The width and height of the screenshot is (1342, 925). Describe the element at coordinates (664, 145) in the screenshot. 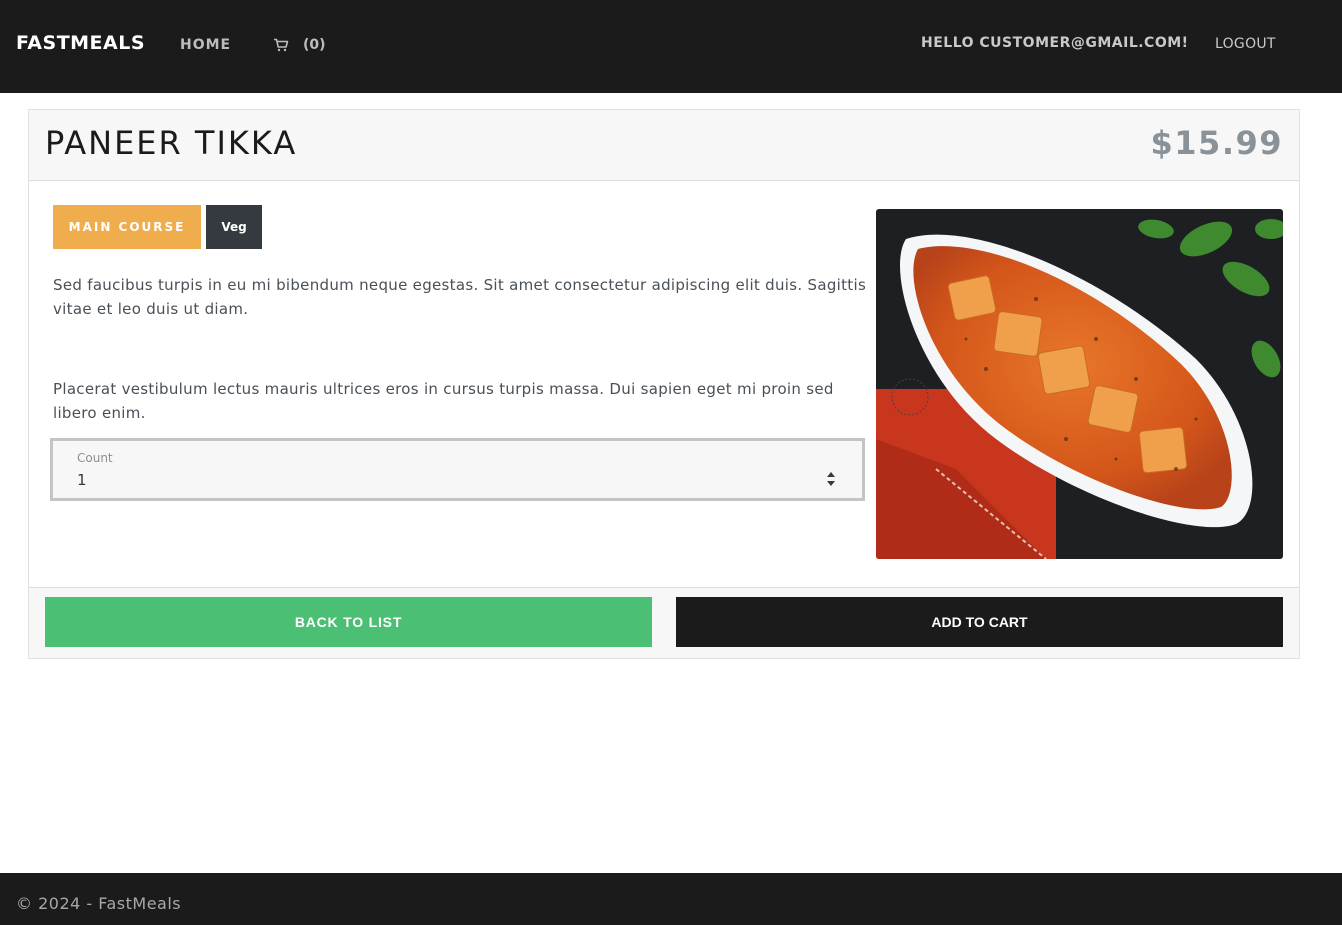

I see `card-header: PANEER TIKKA $15.99` at that location.